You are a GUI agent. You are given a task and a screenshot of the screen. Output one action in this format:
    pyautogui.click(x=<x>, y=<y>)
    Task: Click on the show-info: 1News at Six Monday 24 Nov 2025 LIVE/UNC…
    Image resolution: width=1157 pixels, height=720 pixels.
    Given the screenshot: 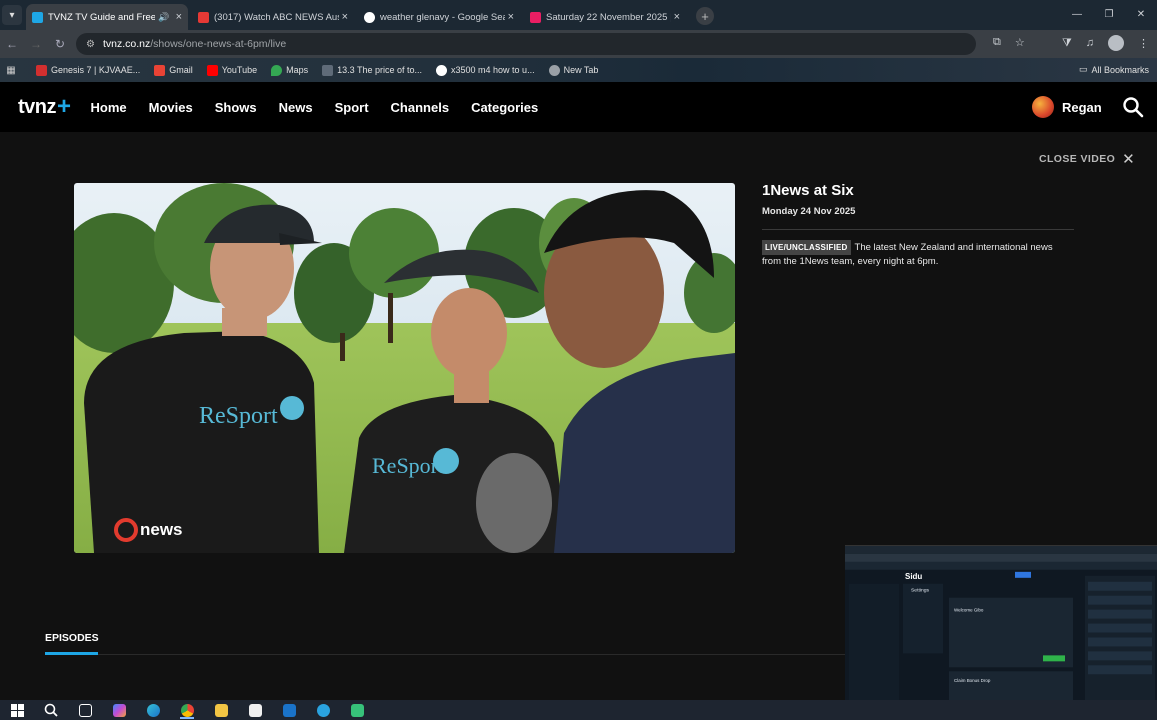 What is the action you would take?
    pyautogui.click(x=918, y=225)
    